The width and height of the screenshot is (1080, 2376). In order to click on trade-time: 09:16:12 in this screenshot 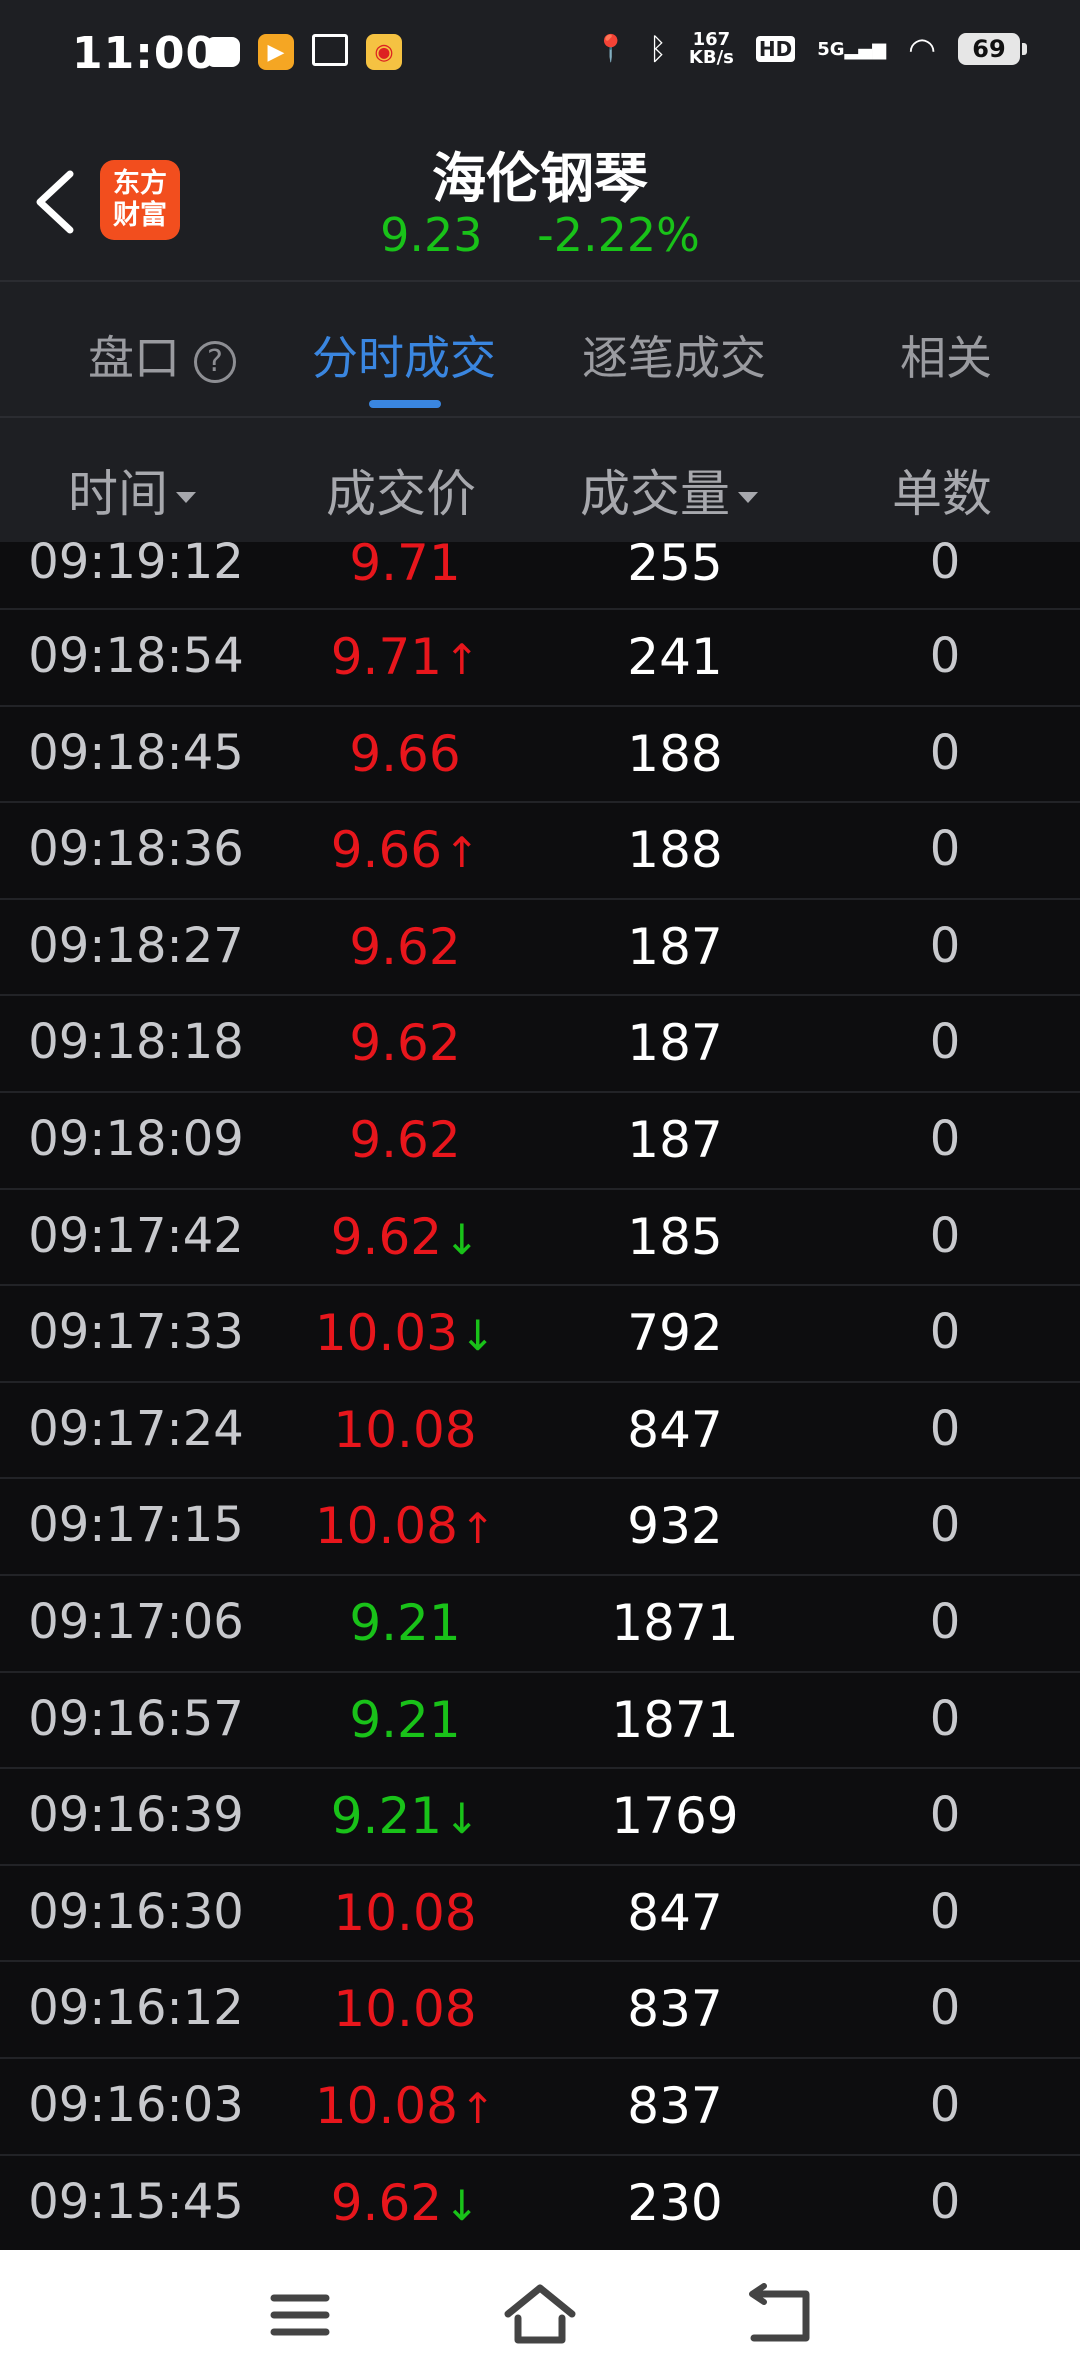, I will do `click(136, 2008)`.